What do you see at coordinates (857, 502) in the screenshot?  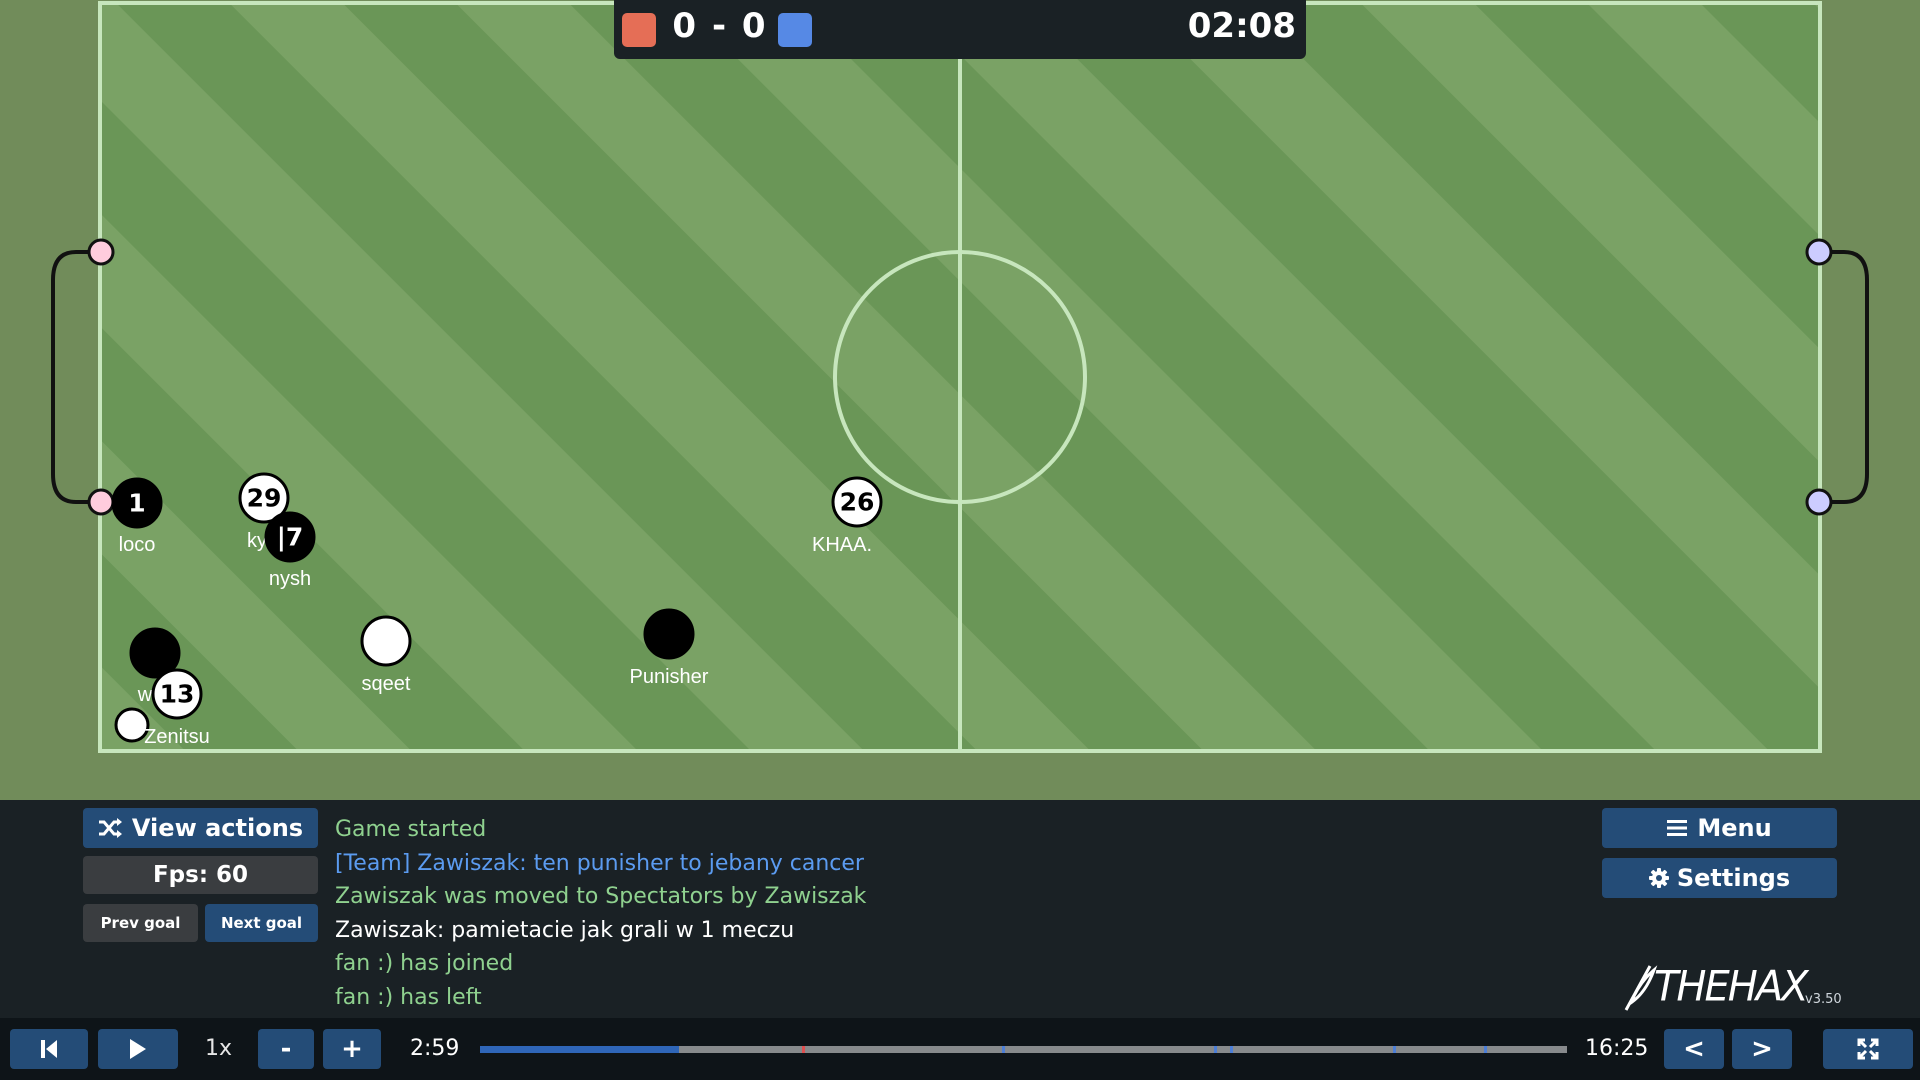 I see `player-number: 26` at bounding box center [857, 502].